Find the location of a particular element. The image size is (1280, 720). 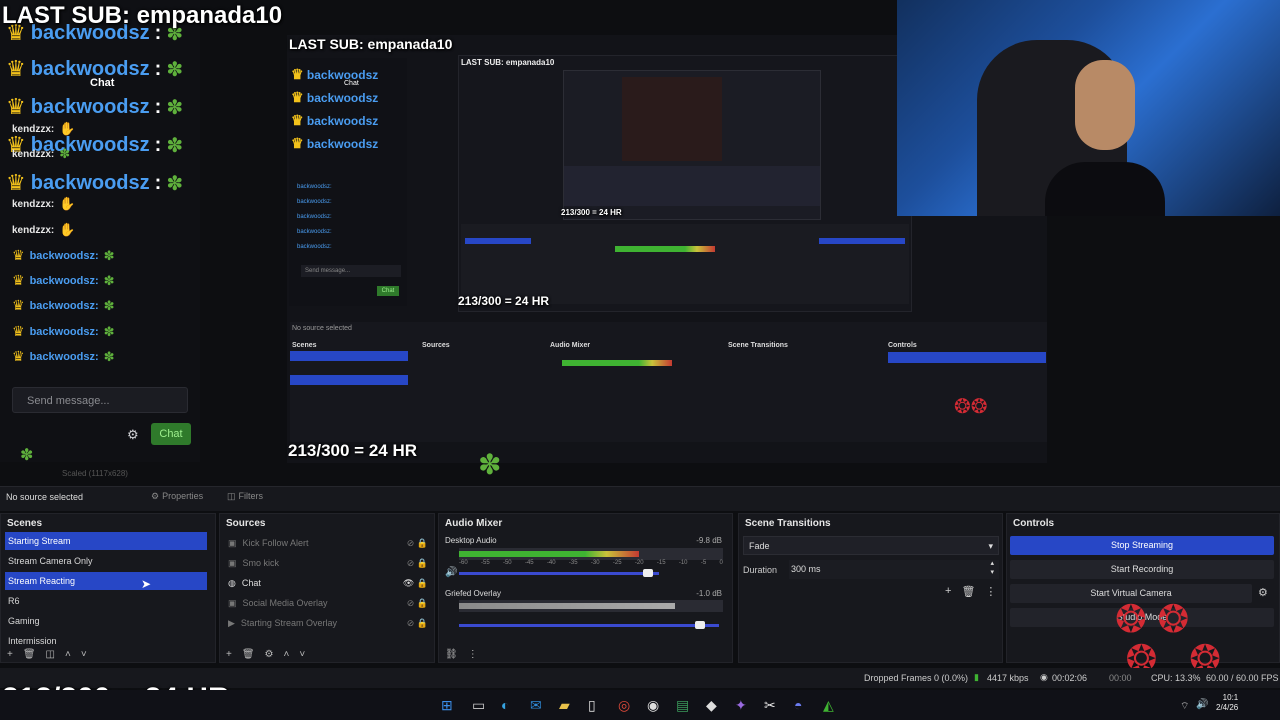

start-recording-button: Start Recording is located at coordinates (1142, 569).